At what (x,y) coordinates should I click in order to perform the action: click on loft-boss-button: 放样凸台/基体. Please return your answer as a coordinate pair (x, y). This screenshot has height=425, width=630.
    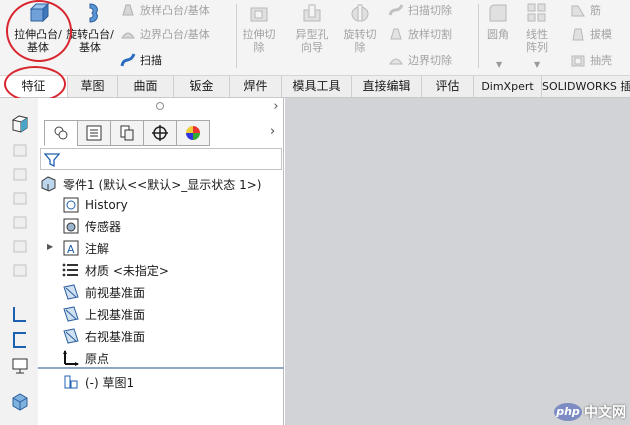
    Looking at the image, I should click on (165, 10).